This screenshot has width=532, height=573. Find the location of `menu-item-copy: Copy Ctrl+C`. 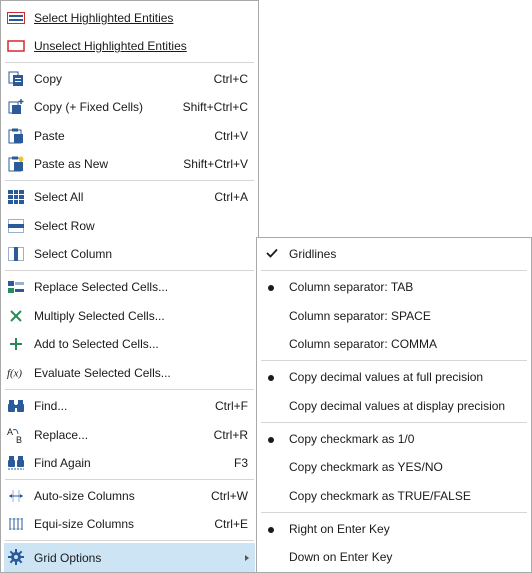

menu-item-copy: Copy Ctrl+C is located at coordinates (129, 79).